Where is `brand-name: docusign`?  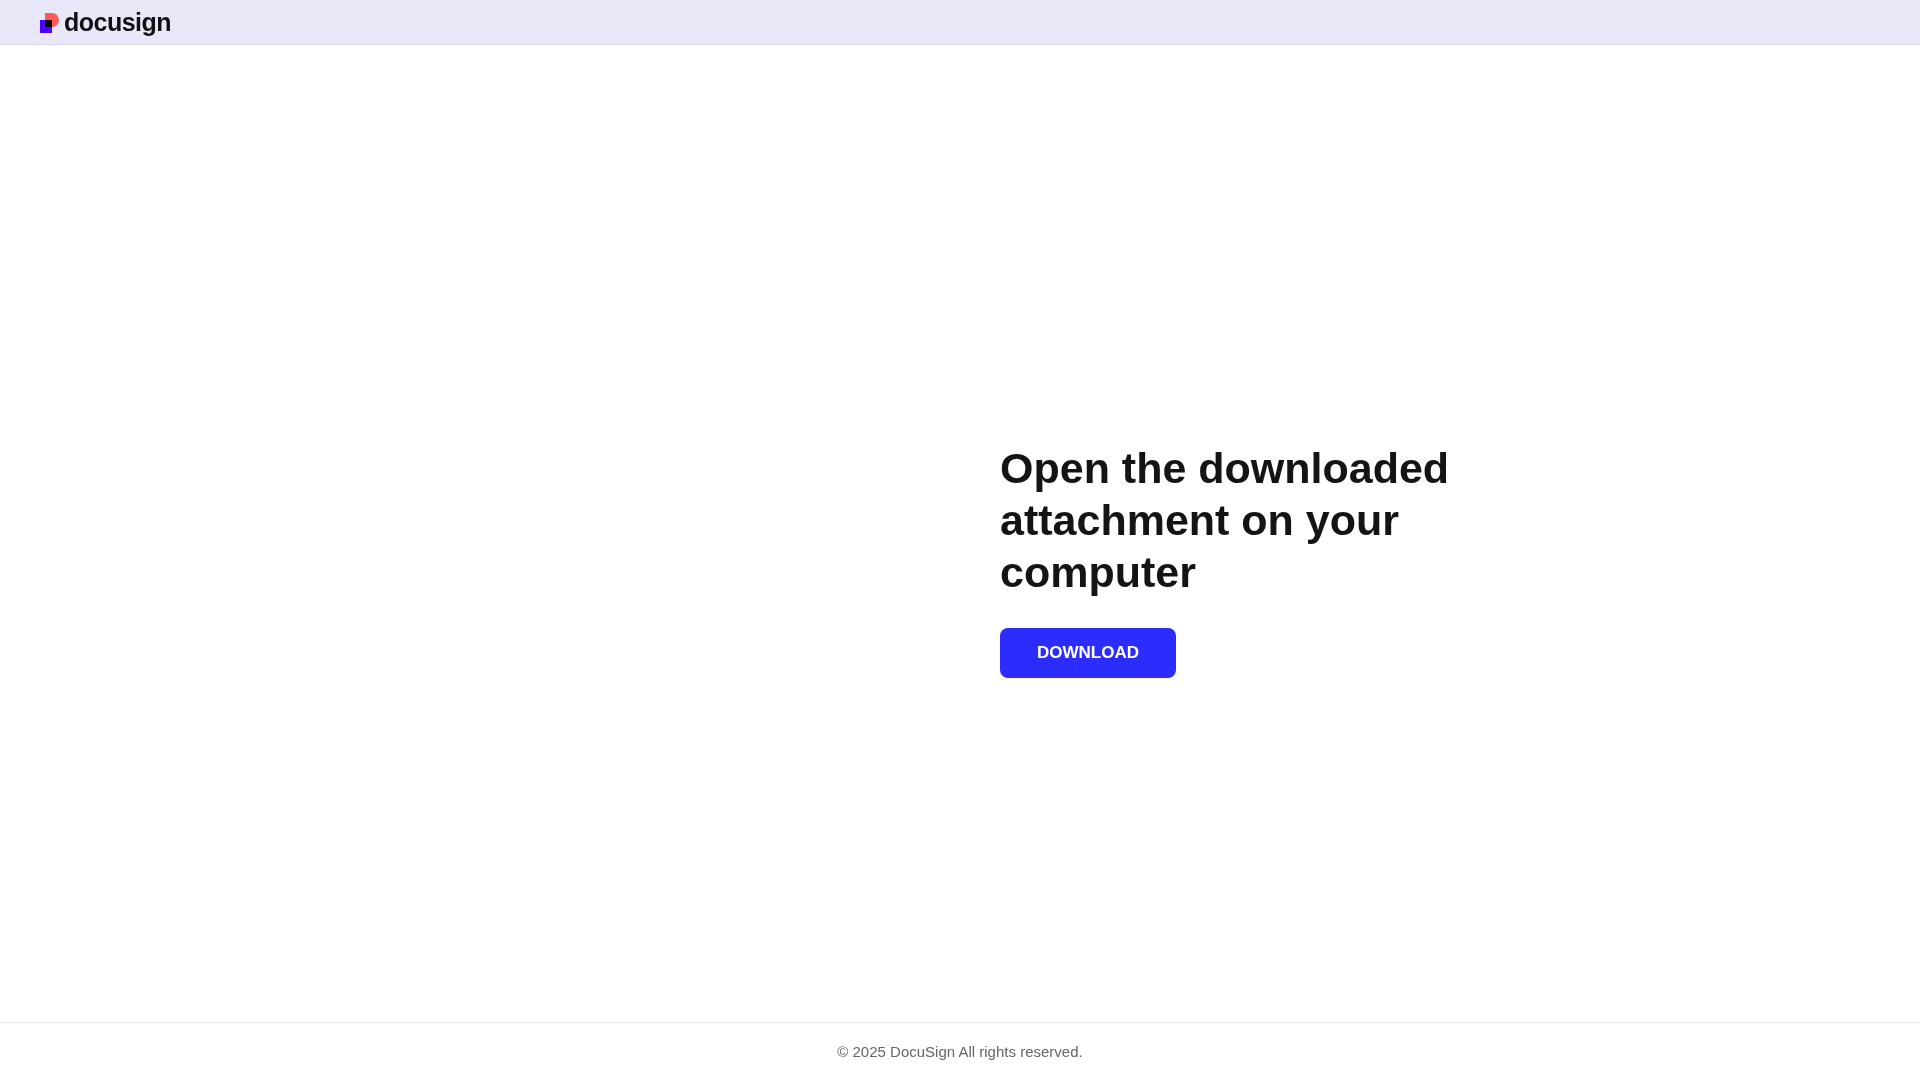 brand-name: docusign is located at coordinates (118, 22).